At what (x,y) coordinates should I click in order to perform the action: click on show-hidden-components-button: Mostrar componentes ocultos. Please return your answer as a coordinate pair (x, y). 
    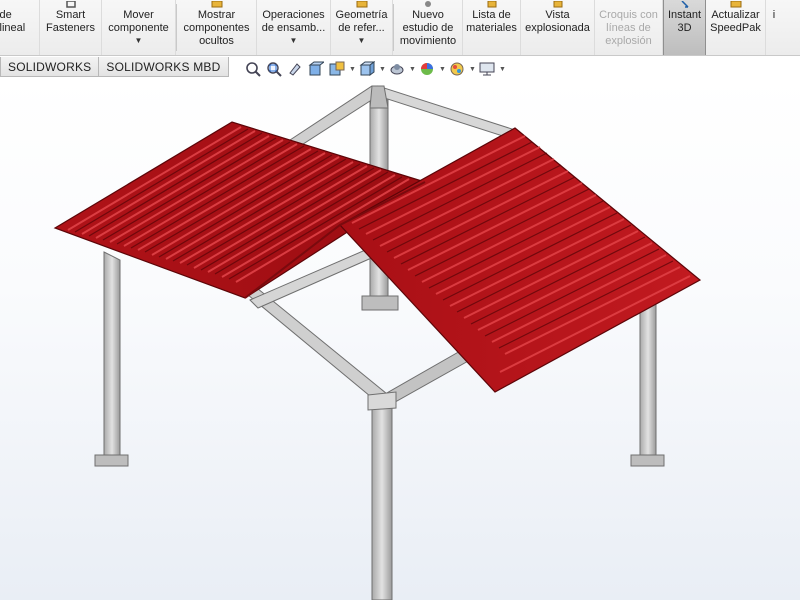
    Looking at the image, I should click on (217, 27).